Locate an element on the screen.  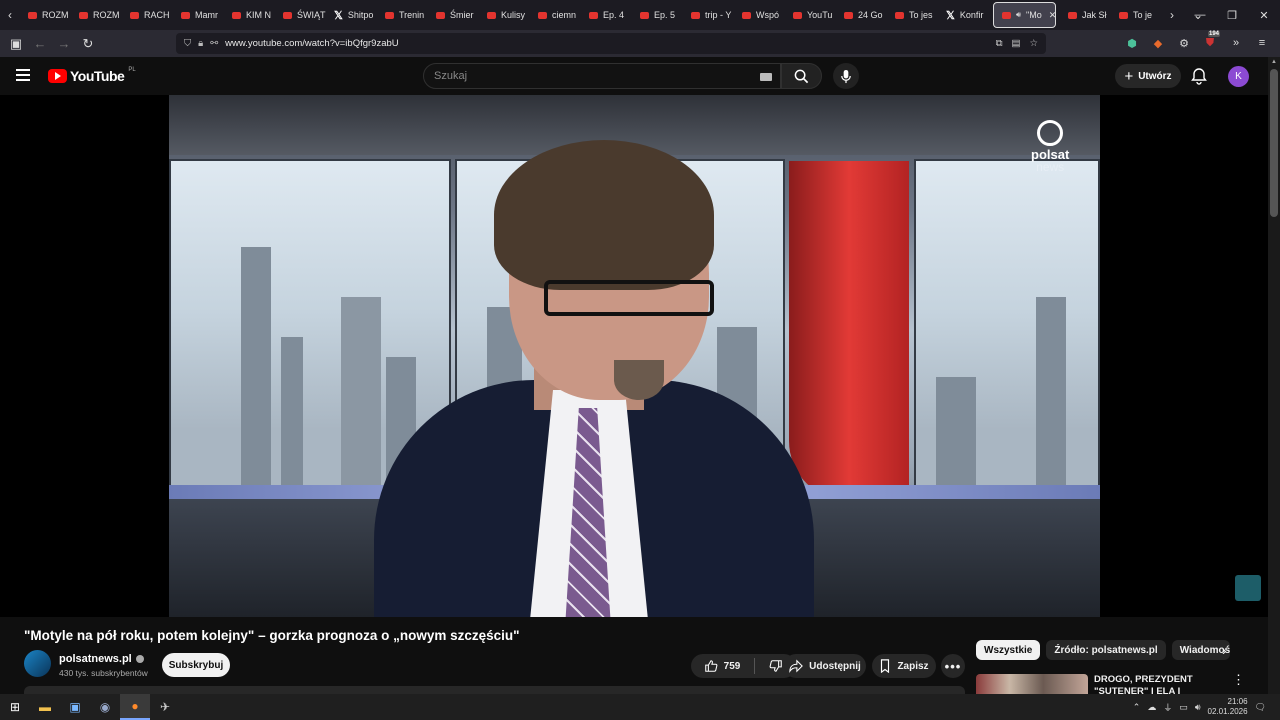
shield-extension-icon: ⬢ is located at coordinates (1132, 43).